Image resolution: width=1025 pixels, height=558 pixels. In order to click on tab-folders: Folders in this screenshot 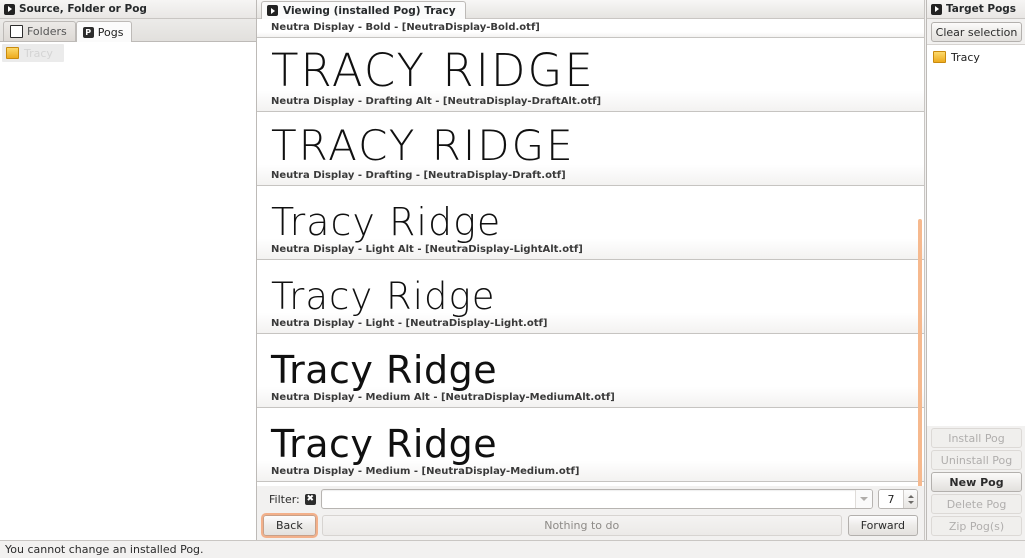, I will do `click(39, 31)`.